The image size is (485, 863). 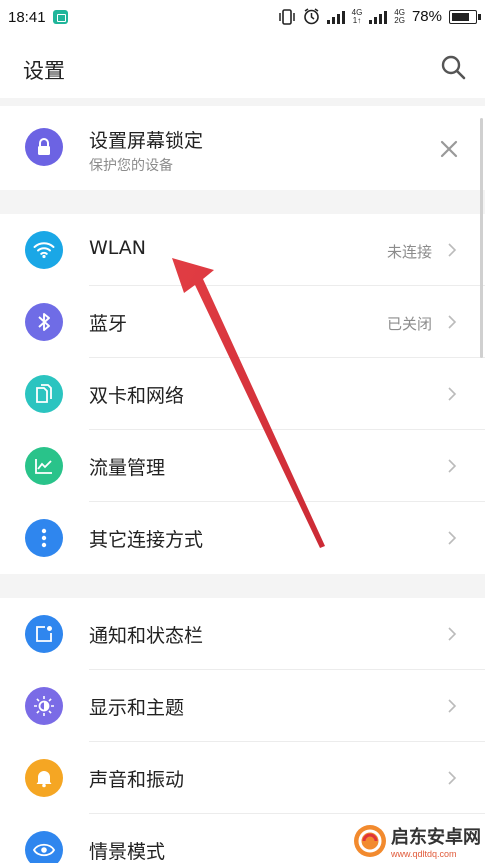 I want to click on app-header: 设置, so click(x=242, y=67).